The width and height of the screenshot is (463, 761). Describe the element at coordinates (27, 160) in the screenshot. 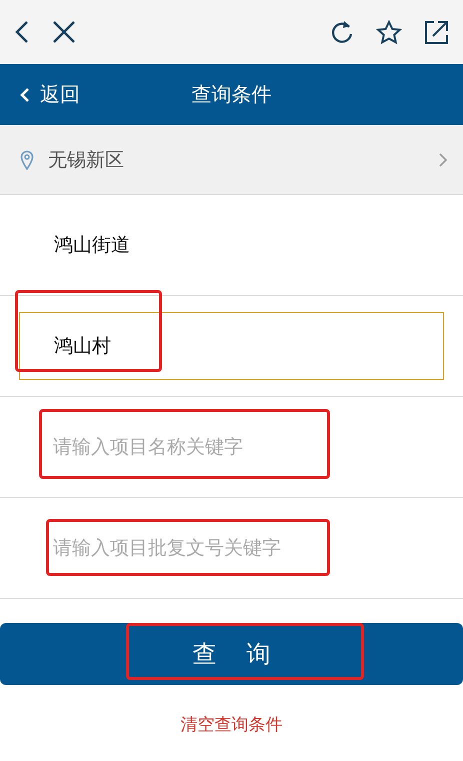

I see `location-pin-icon` at that location.